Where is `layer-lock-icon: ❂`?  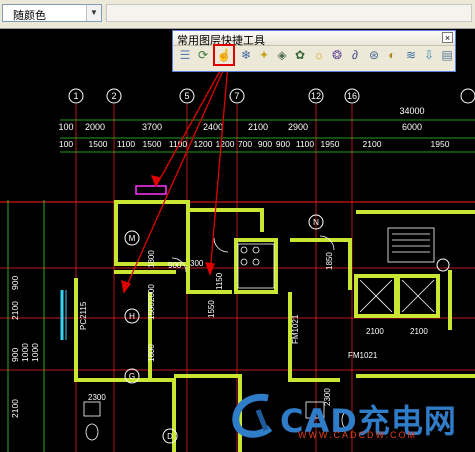
layer-lock-icon: ❂ is located at coordinates (337, 55).